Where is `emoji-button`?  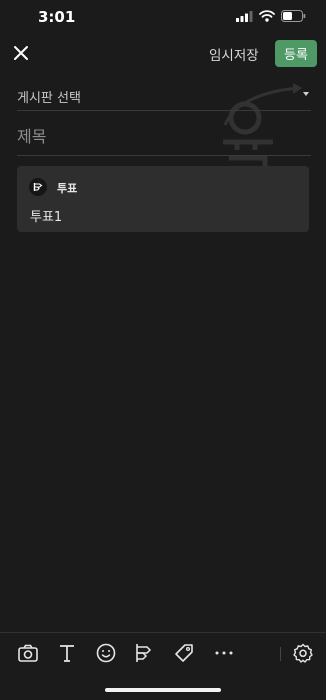 emoji-button is located at coordinates (106, 653).